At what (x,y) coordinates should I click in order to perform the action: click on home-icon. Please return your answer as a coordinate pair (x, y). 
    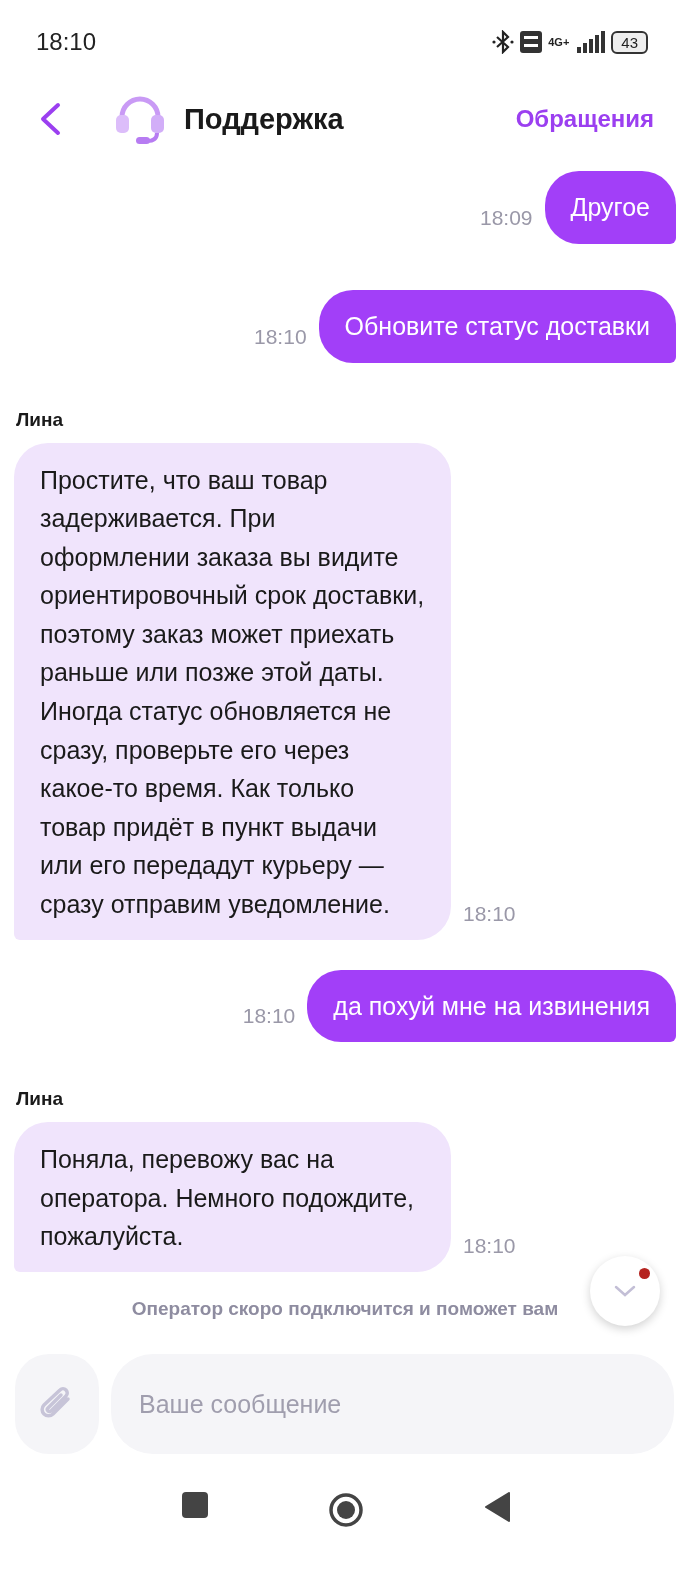
    Looking at the image, I should click on (346, 1510).